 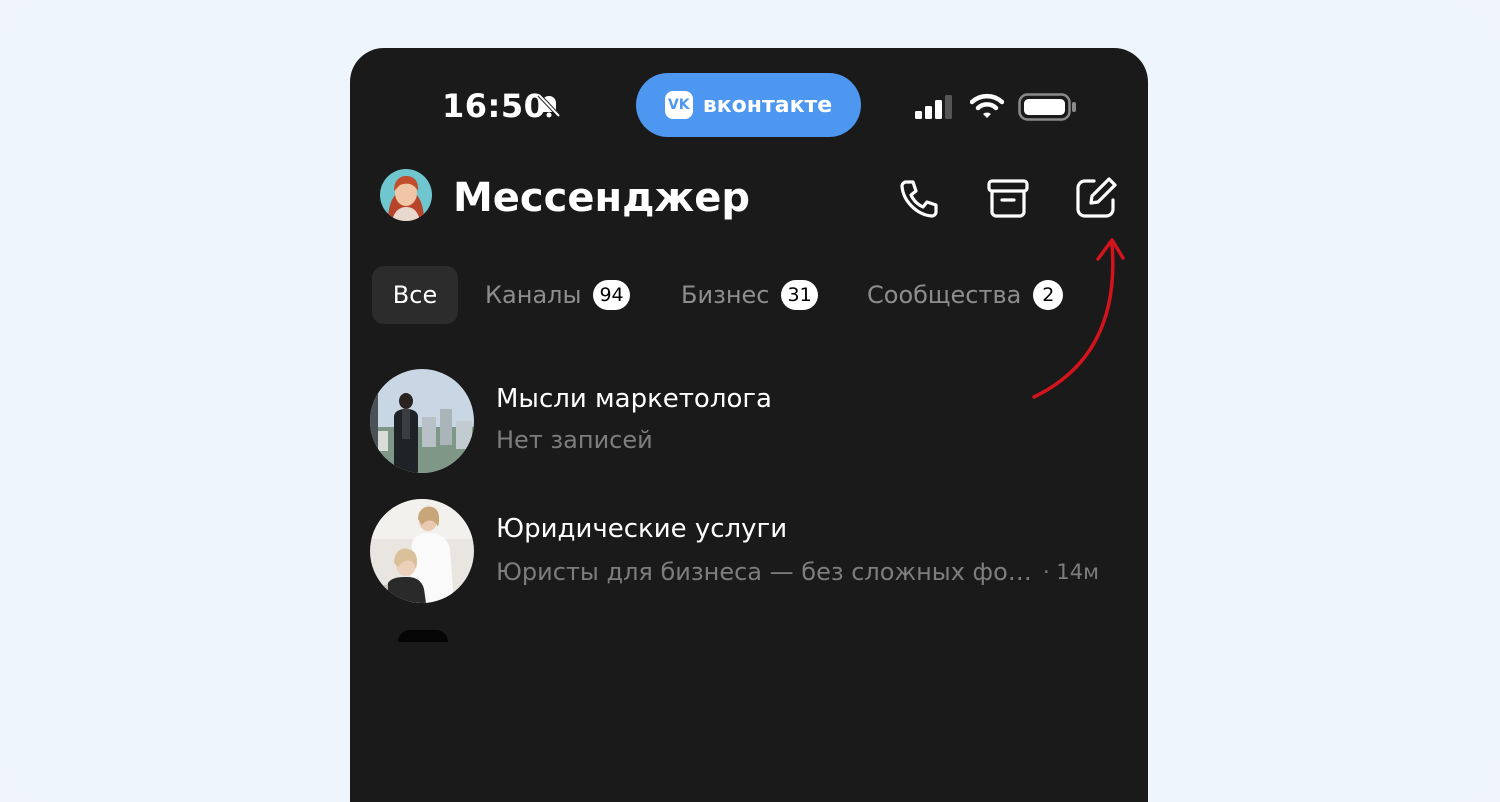 What do you see at coordinates (987, 108) in the screenshot?
I see `wifi-icon` at bounding box center [987, 108].